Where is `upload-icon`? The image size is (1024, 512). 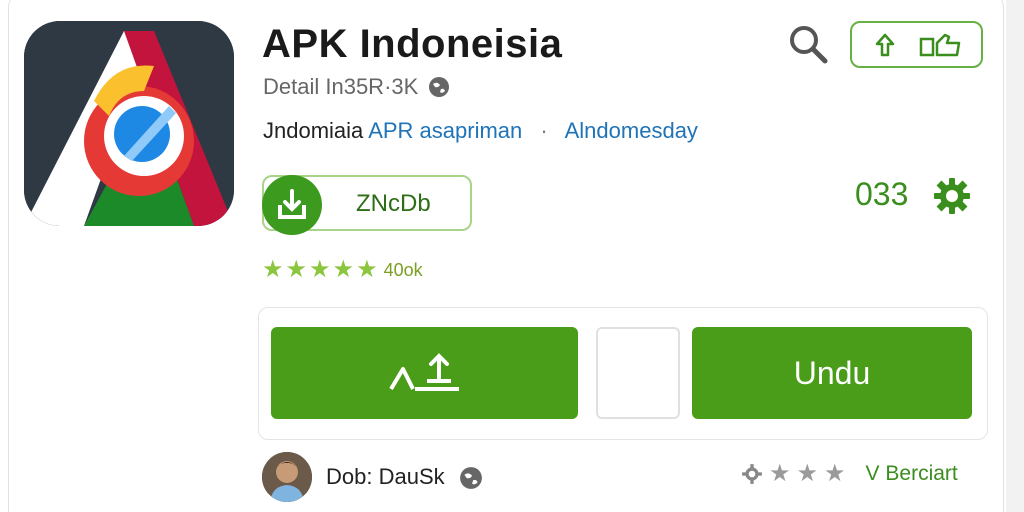
upload-icon is located at coordinates (423, 372).